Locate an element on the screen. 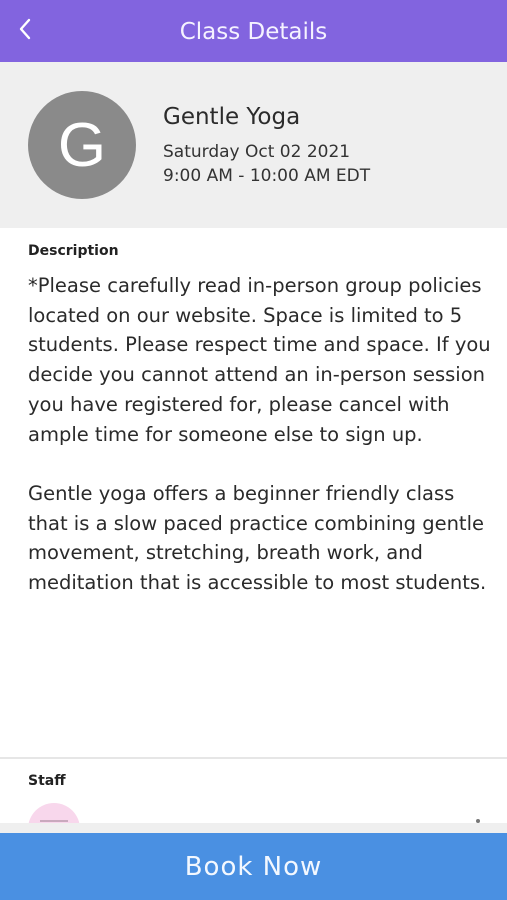 The width and height of the screenshot is (507, 900). section-divider is located at coordinates (253, 758).